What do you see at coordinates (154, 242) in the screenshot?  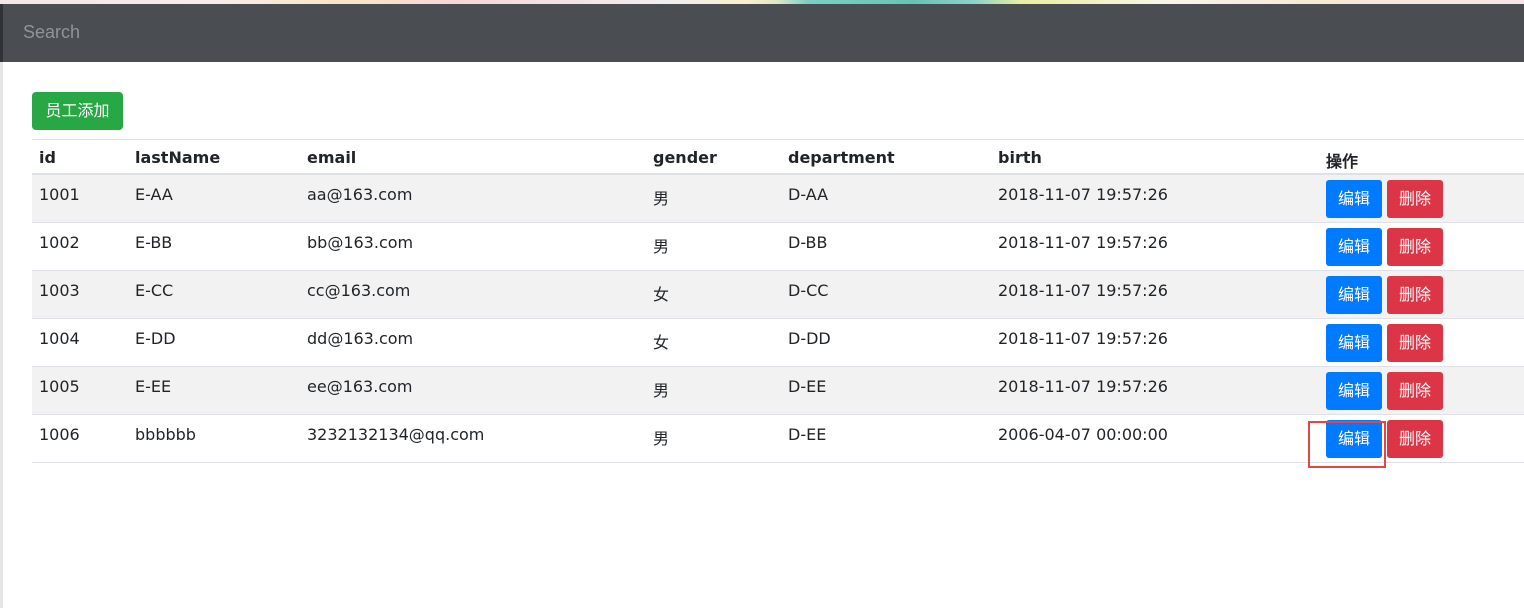 I see `row-lastname: E-BB` at bounding box center [154, 242].